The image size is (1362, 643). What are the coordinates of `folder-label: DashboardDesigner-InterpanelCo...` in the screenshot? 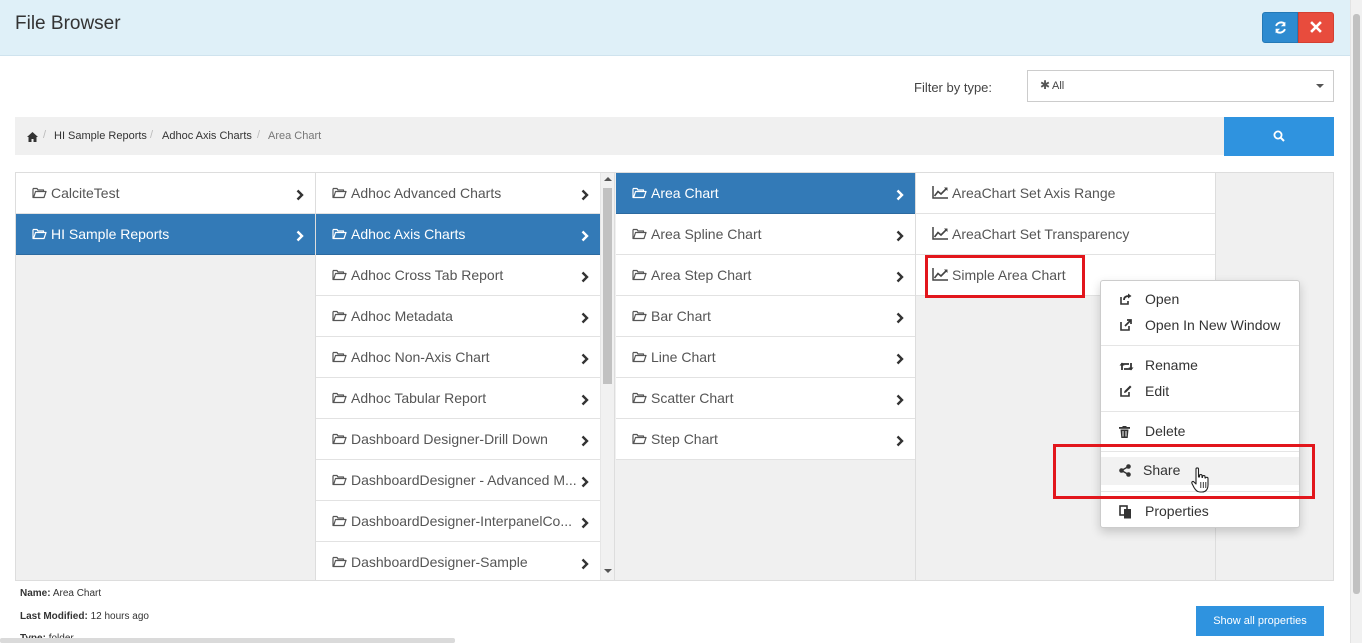 It's located at (462, 521).